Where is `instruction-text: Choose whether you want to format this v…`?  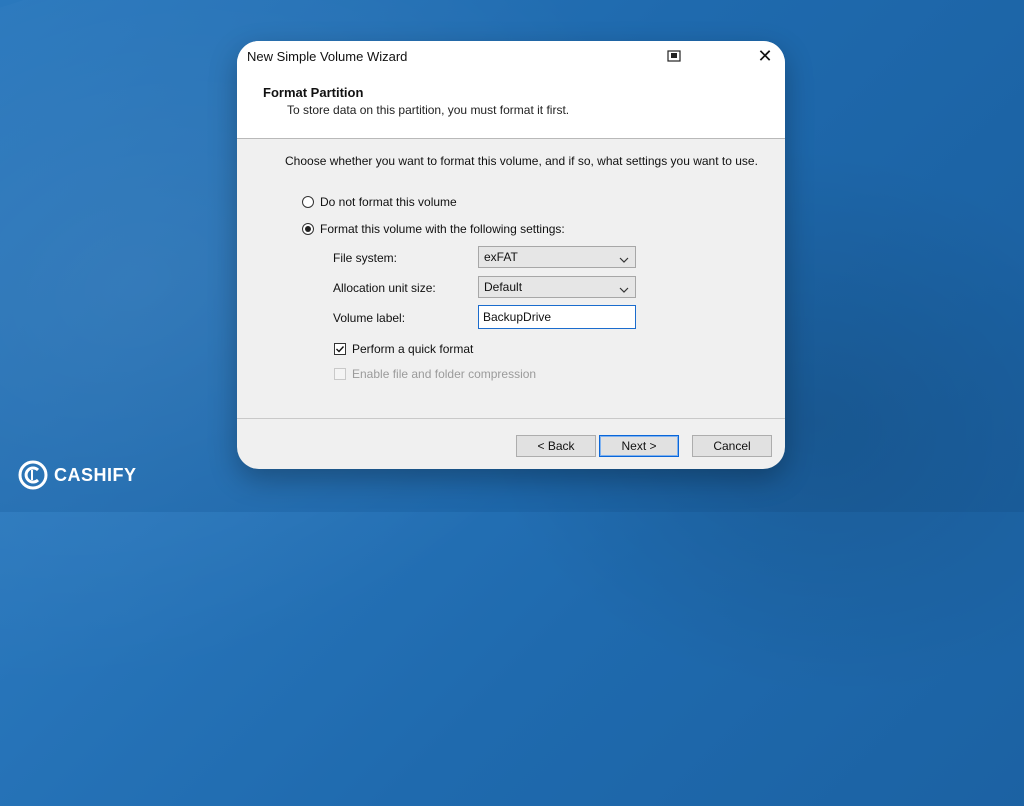
instruction-text: Choose whether you want to format this v… is located at coordinates (521, 161).